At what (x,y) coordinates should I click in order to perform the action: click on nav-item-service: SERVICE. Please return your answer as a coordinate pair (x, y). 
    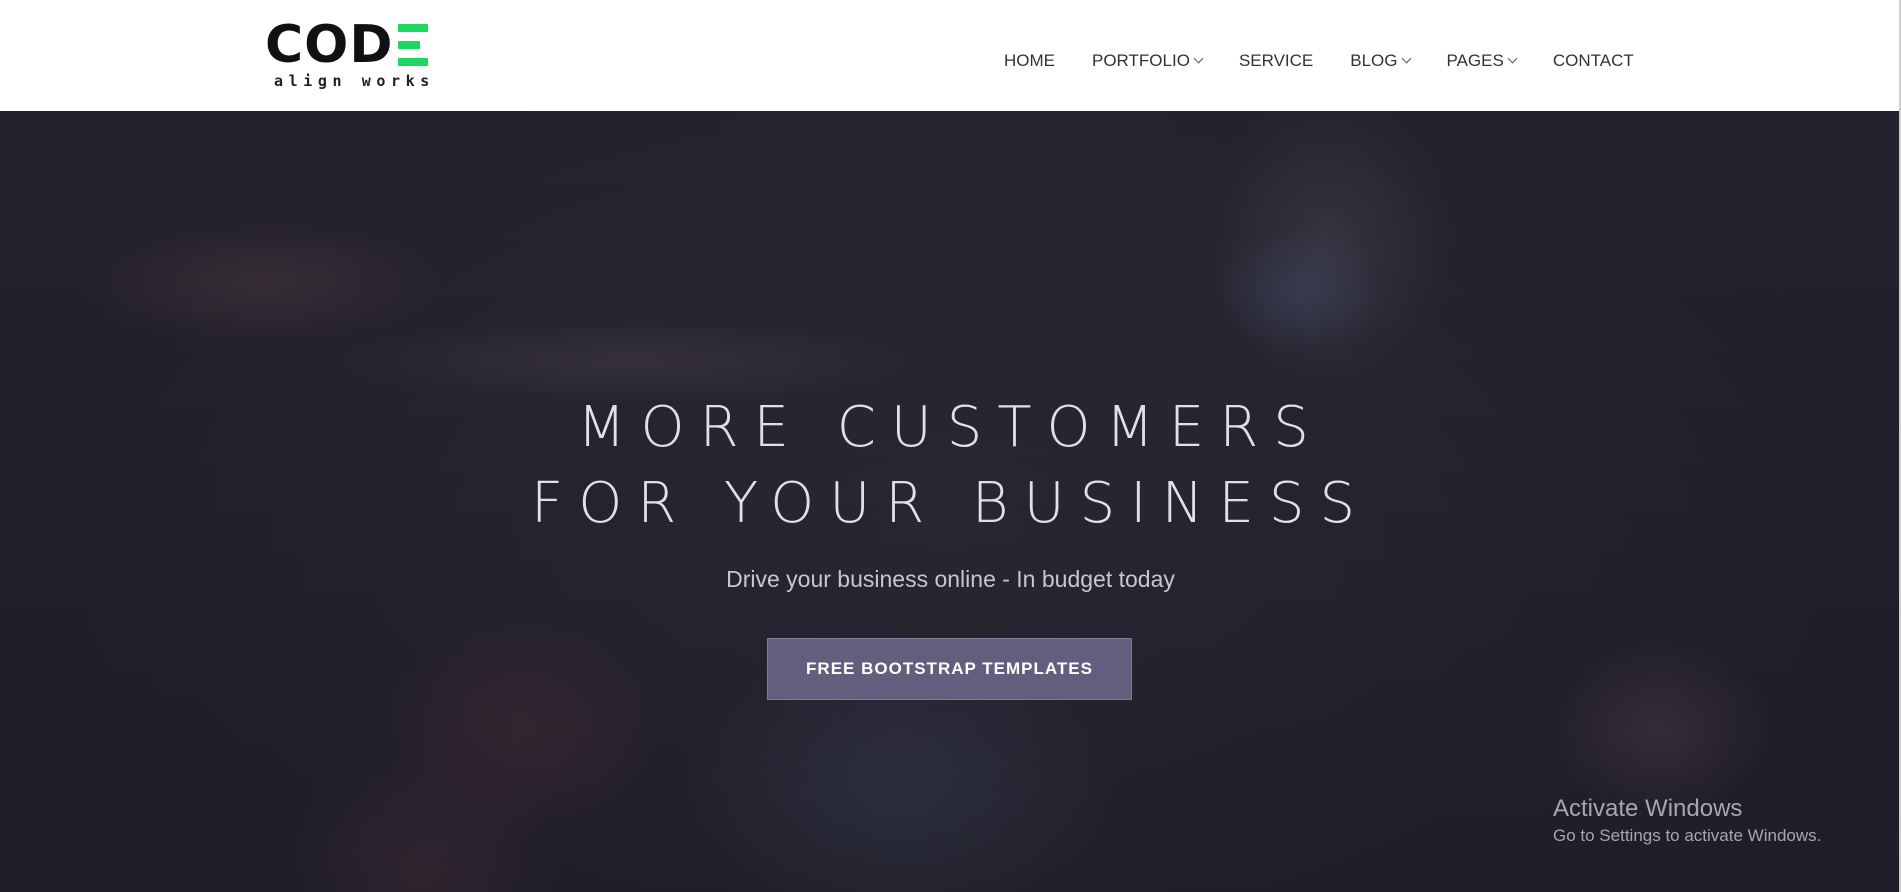
    Looking at the image, I should click on (1276, 61).